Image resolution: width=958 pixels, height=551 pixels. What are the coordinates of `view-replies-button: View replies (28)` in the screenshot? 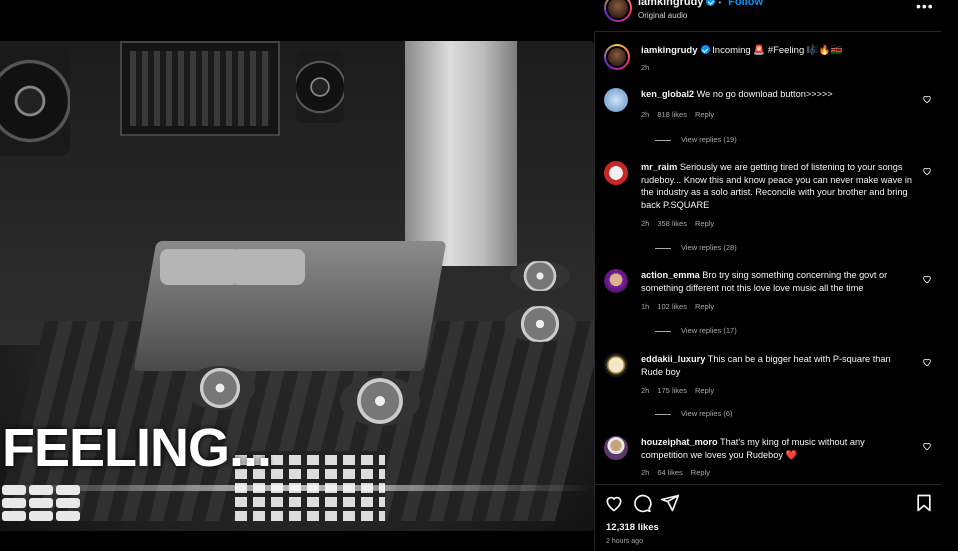 It's located at (696, 247).